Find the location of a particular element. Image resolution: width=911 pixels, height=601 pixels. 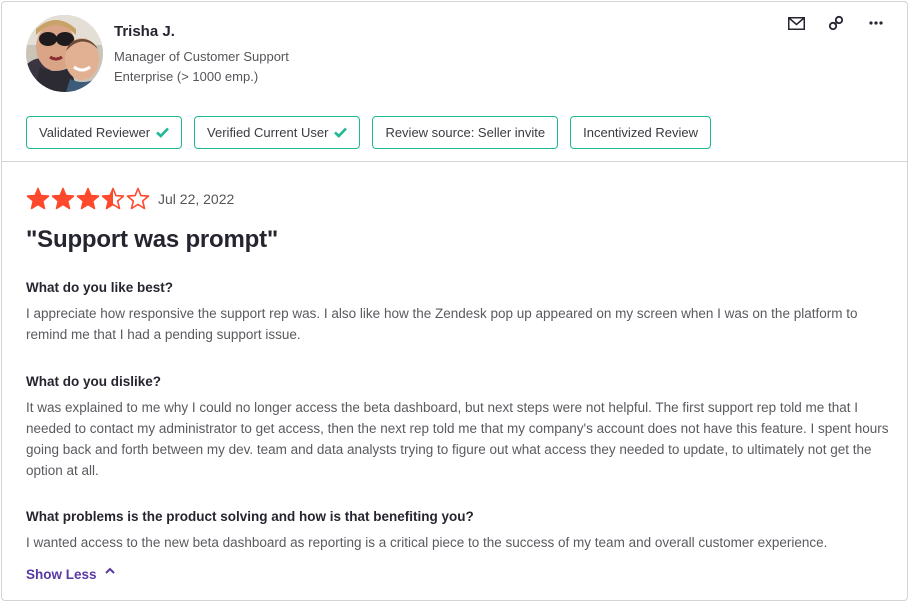

email-button is located at coordinates (796, 23).